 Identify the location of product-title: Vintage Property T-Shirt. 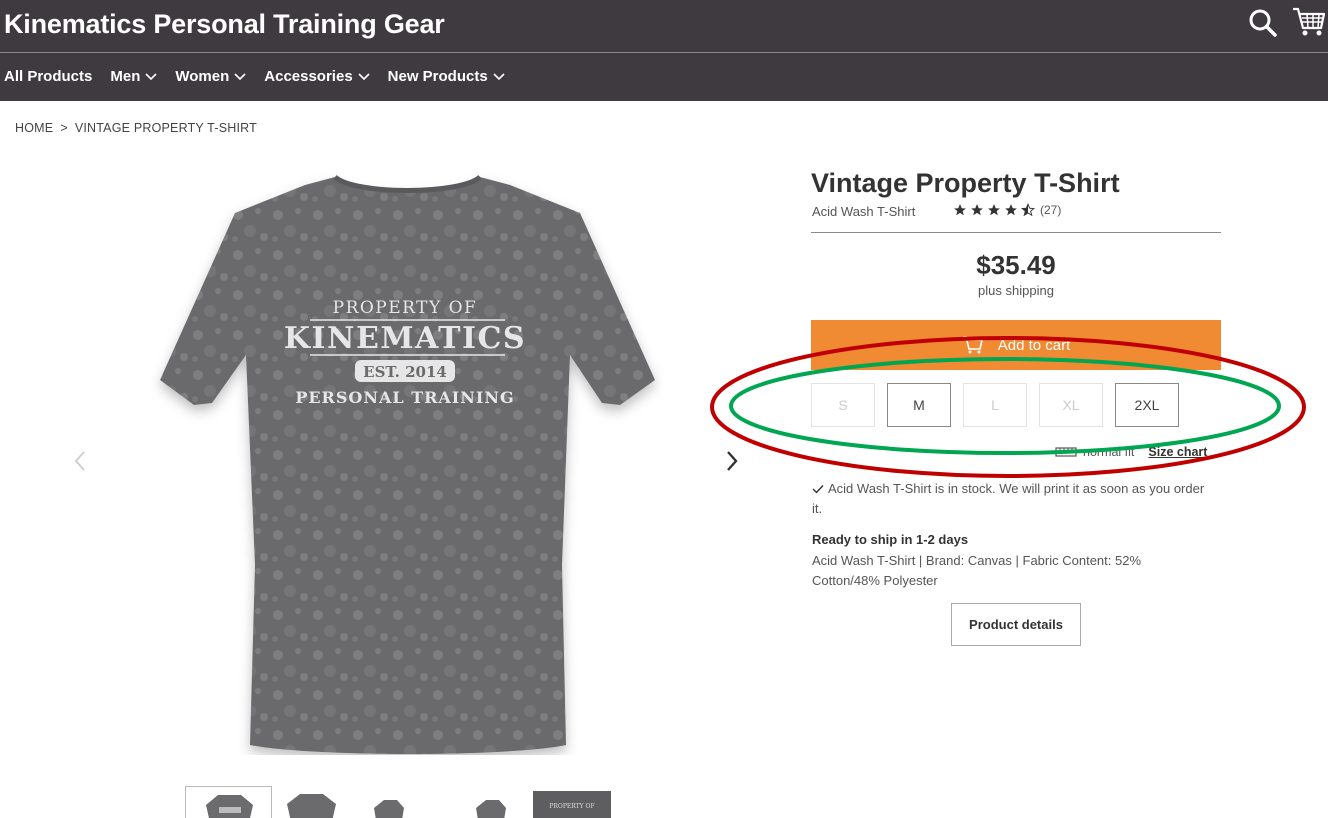
(965, 183).